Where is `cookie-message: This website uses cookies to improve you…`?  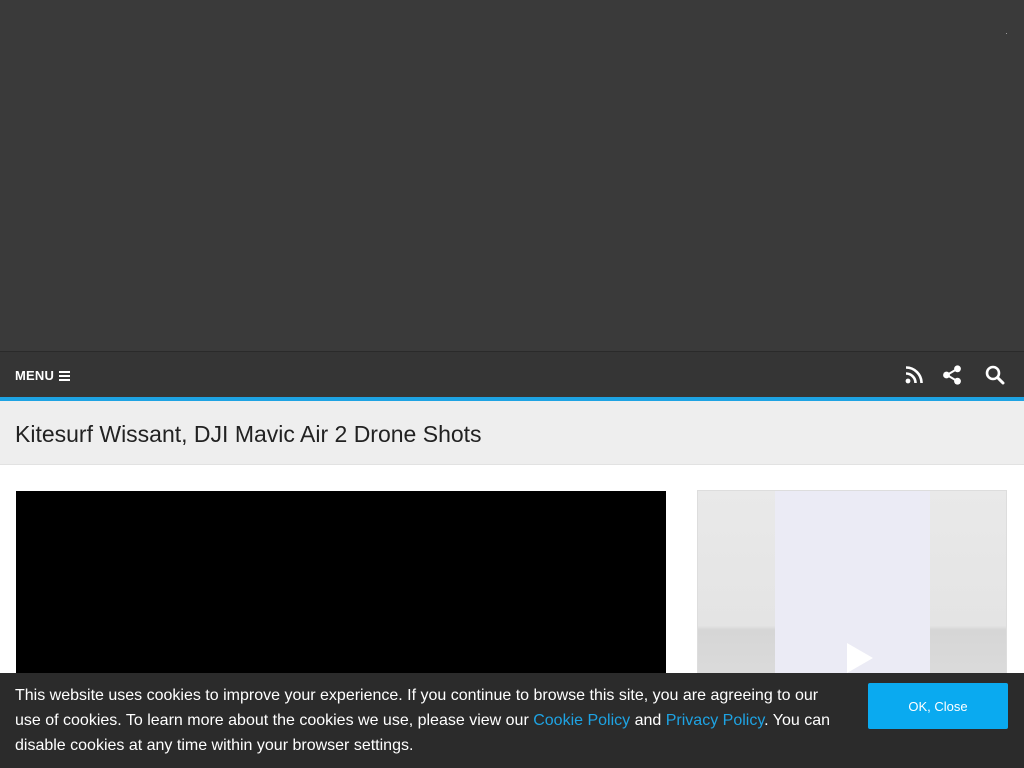 cookie-message: This website uses cookies to improve you… is located at coordinates (430, 720).